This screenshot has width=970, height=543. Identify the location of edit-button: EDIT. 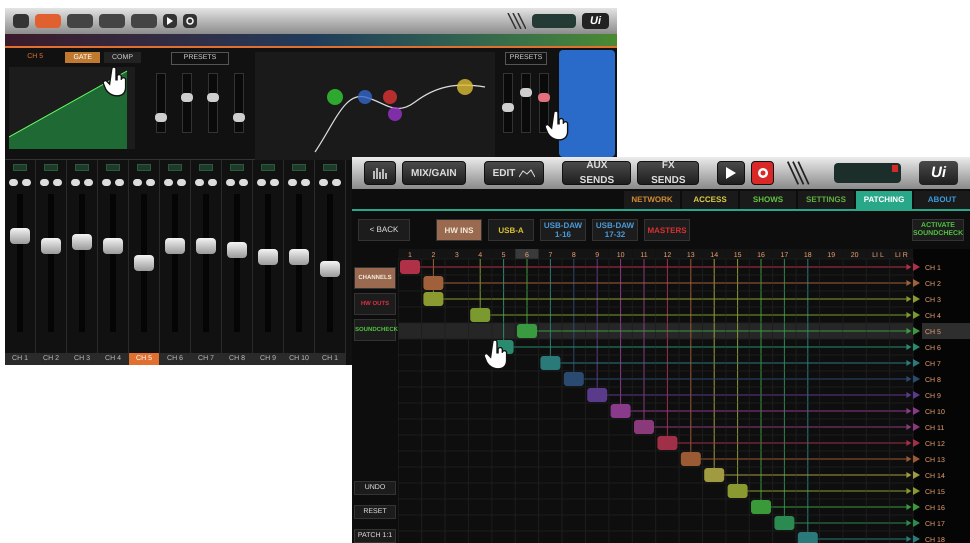
(514, 173).